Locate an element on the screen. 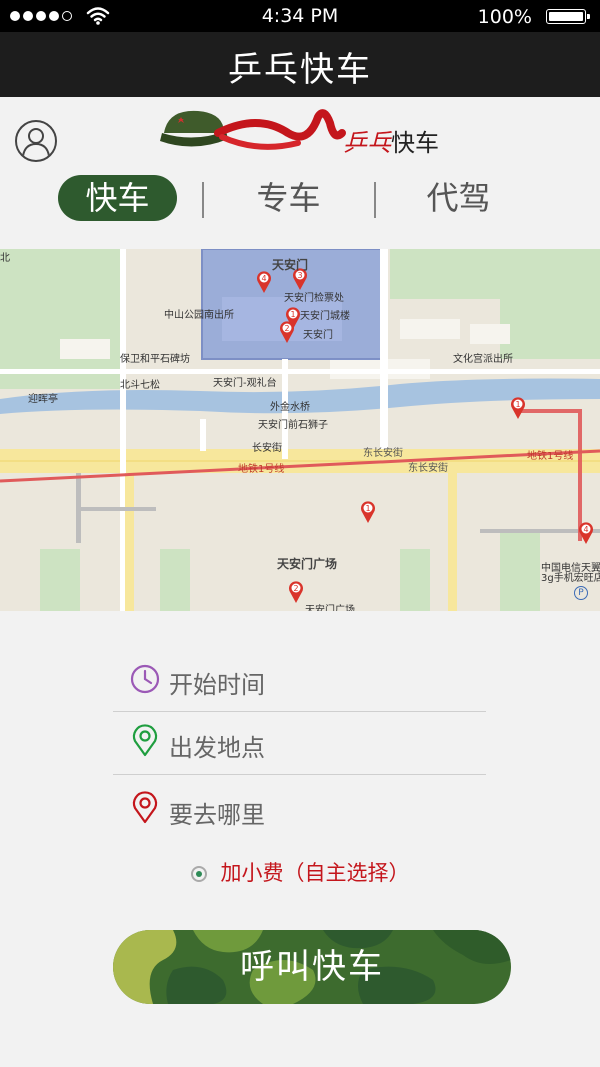 Image resolution: width=600 pixels, height=1067 pixels. tab-premium: 专车 is located at coordinates (288, 198).